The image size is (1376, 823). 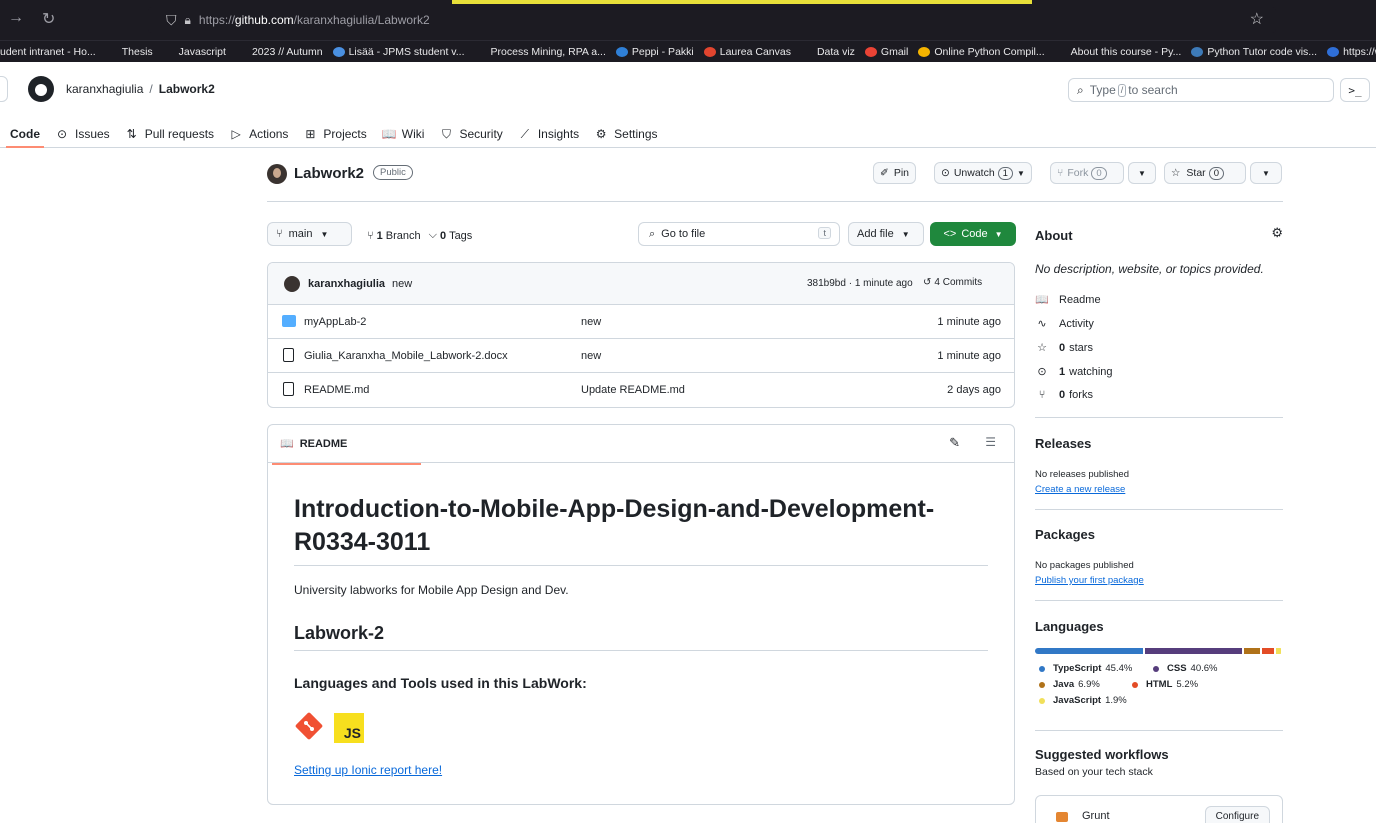 What do you see at coordinates (1159, 417) in the screenshot?
I see `sidebar-divider` at bounding box center [1159, 417].